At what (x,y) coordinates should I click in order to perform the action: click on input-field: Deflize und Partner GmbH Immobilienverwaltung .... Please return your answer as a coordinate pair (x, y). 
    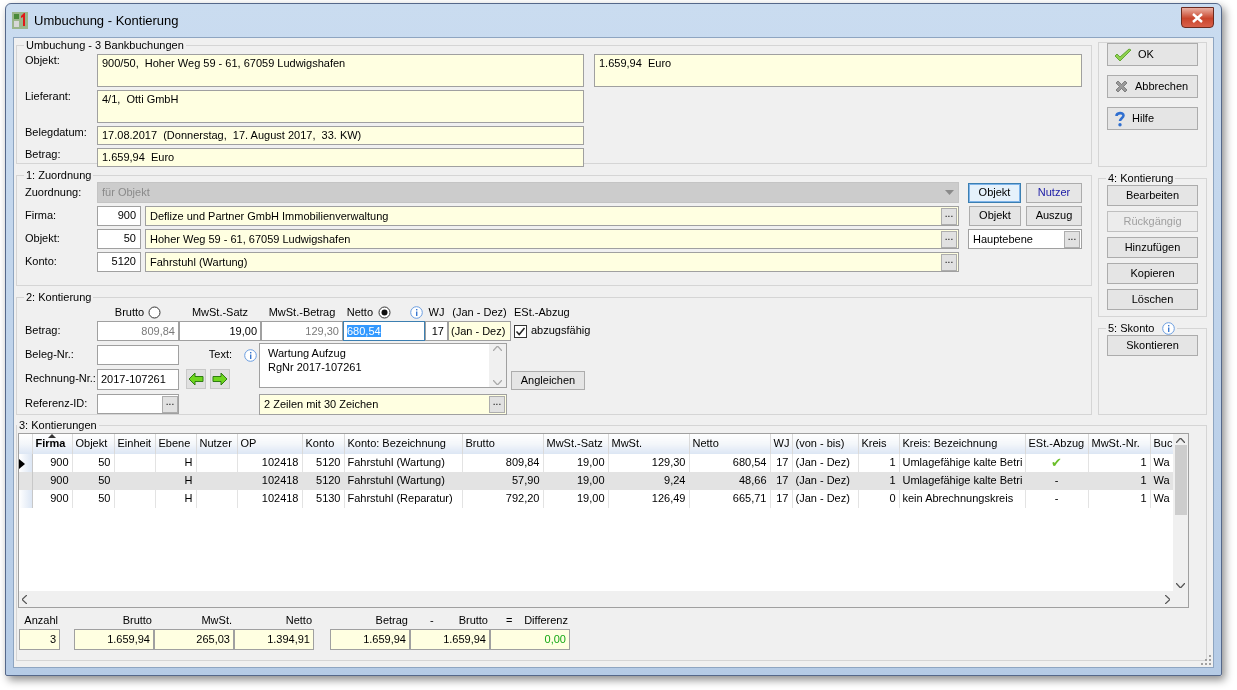
    Looking at the image, I should click on (552, 216).